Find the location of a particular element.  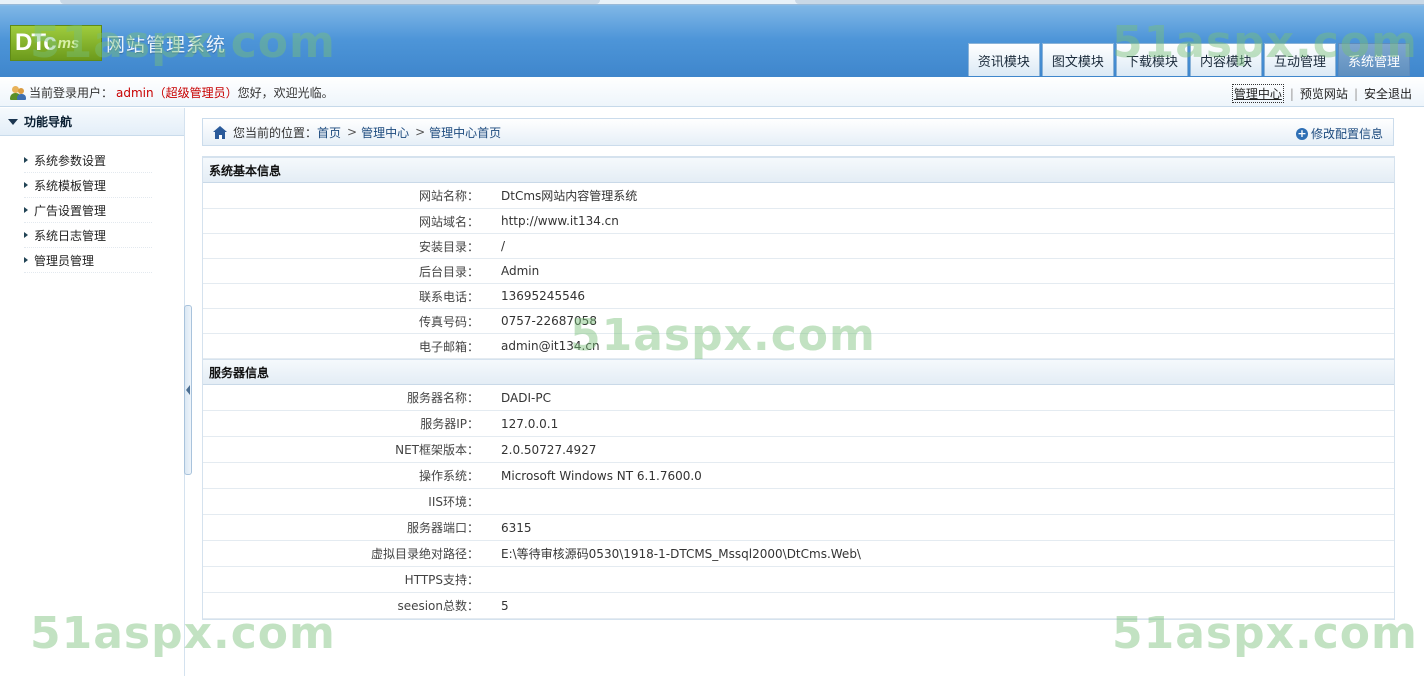

table-row: NET框架版本： 2.0.50727.4927 is located at coordinates (798, 450).